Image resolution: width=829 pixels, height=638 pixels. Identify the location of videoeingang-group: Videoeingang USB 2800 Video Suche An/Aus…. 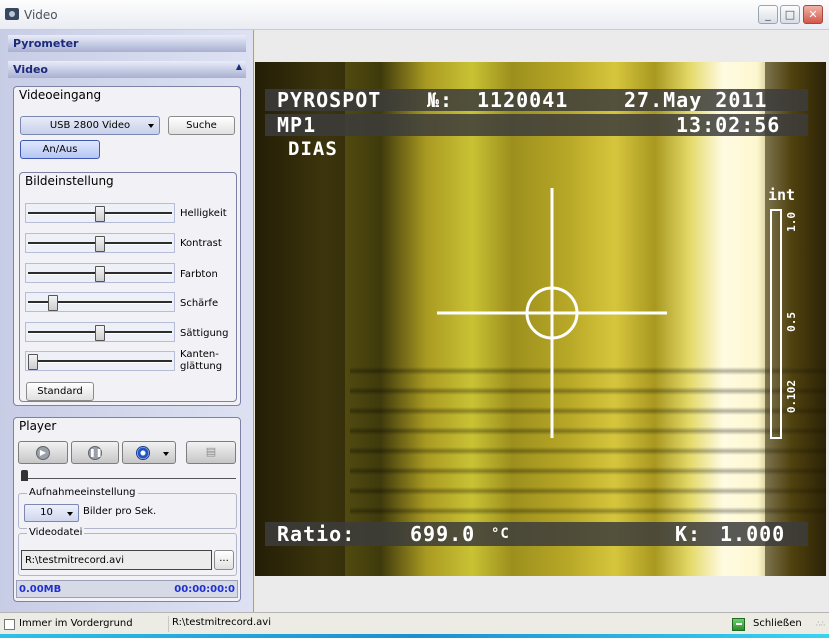
(127, 246).